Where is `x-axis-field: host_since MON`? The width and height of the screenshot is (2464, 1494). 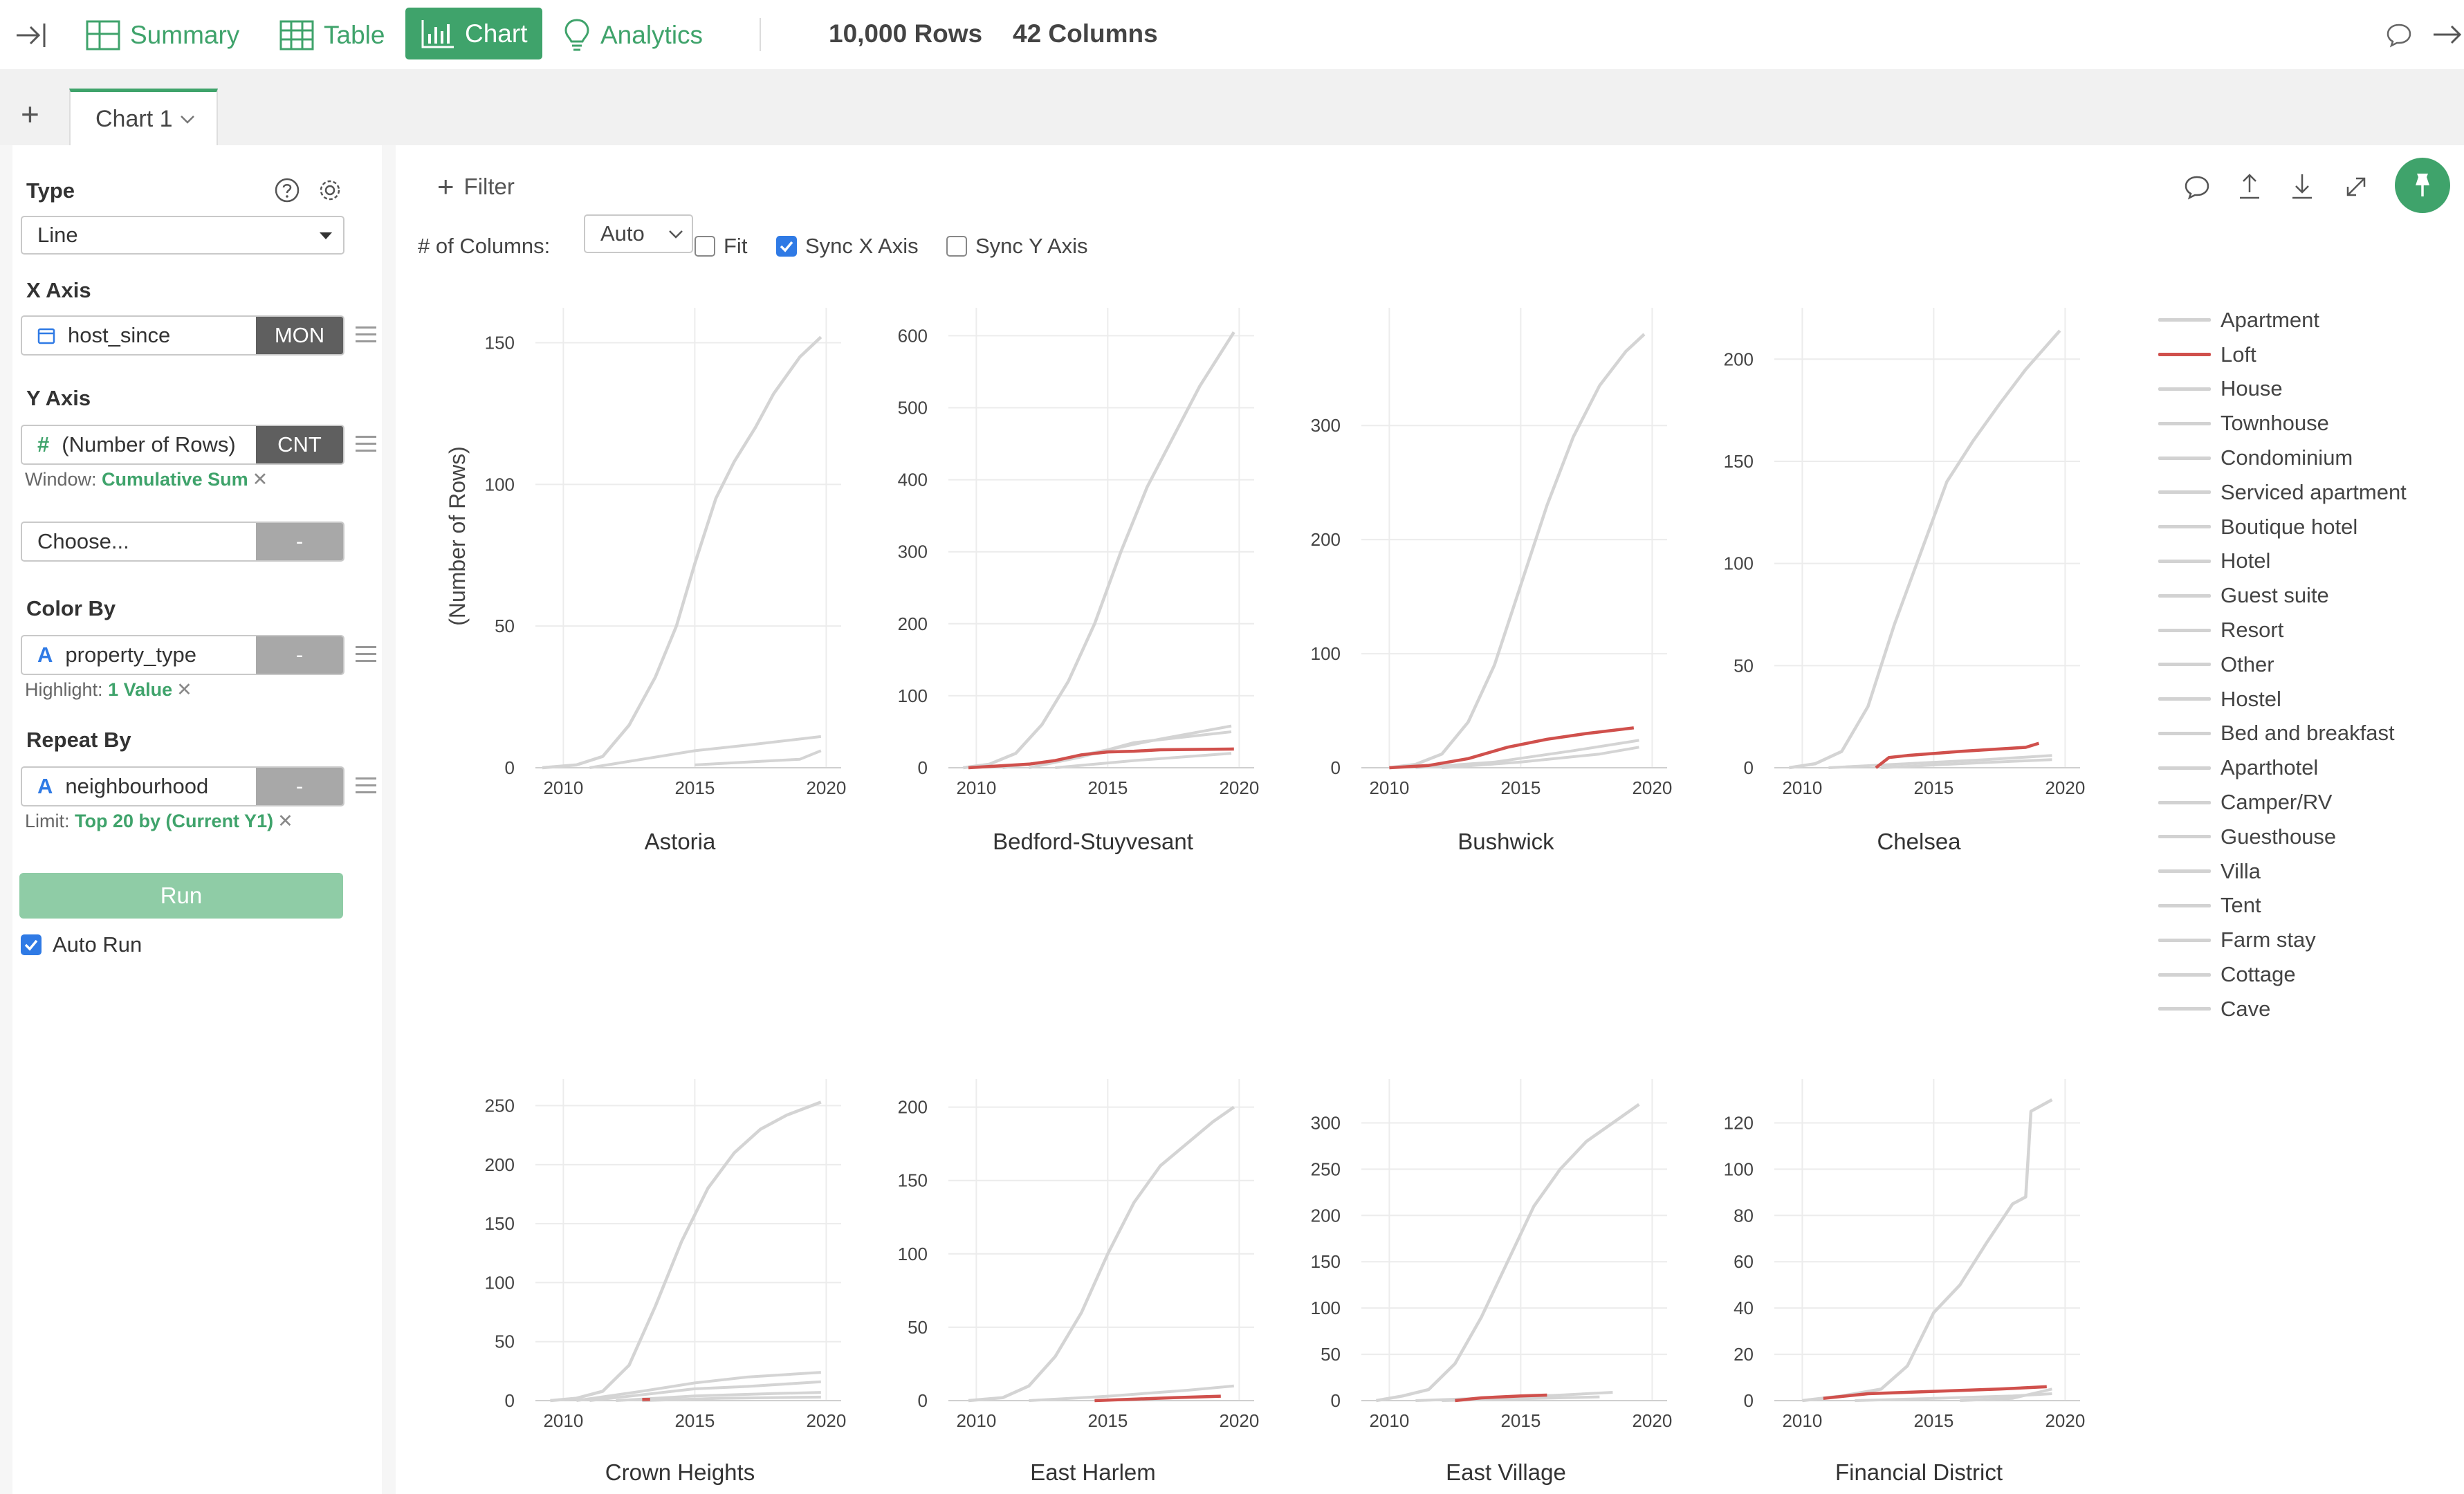 x-axis-field: host_since MON is located at coordinates (182, 335).